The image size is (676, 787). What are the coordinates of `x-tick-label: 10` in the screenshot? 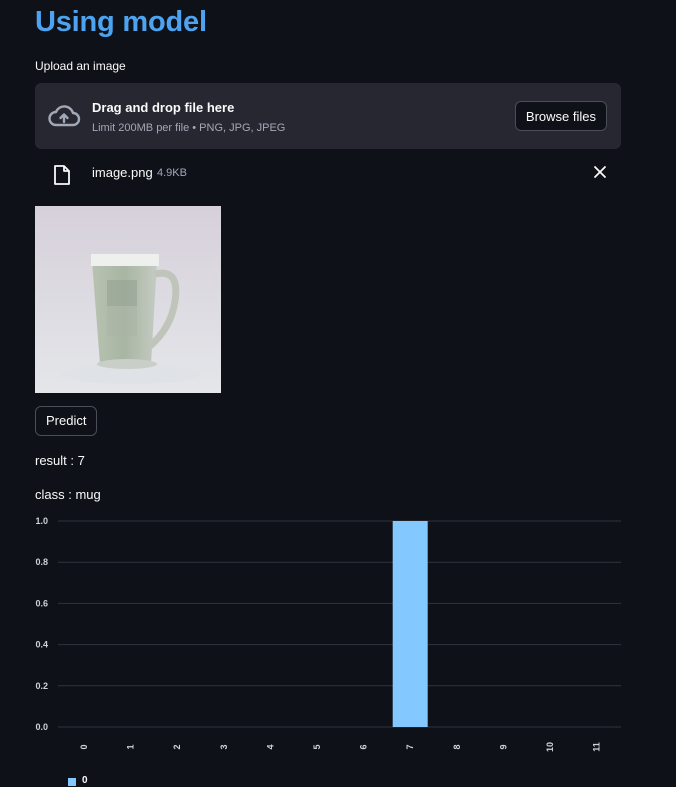 It's located at (550, 747).